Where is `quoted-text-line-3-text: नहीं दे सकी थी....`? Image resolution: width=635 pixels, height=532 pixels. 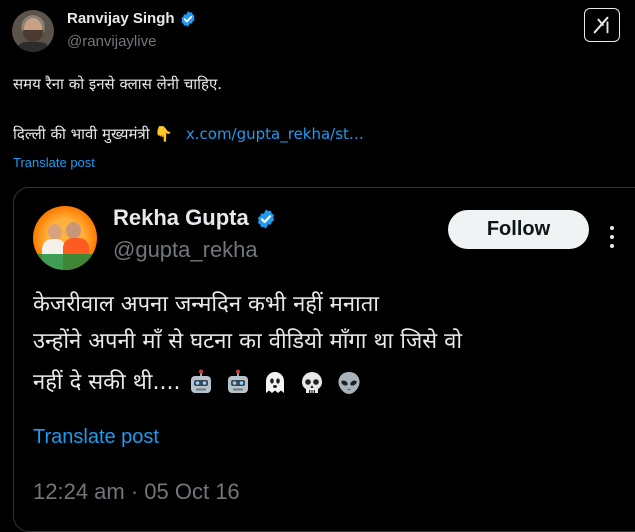 quoted-text-line-3-text: नहीं दे सकी थी.... is located at coordinates (107, 382).